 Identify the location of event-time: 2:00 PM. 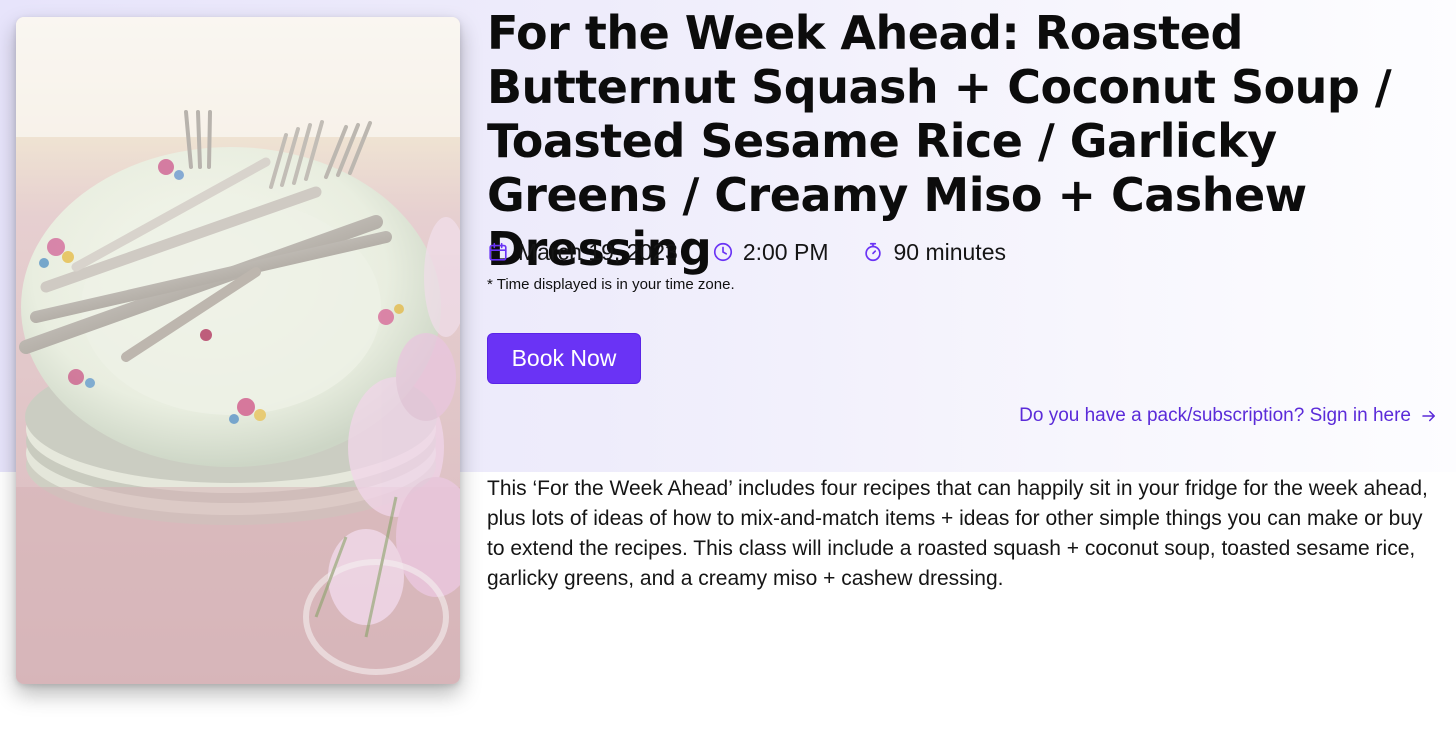
(770, 252).